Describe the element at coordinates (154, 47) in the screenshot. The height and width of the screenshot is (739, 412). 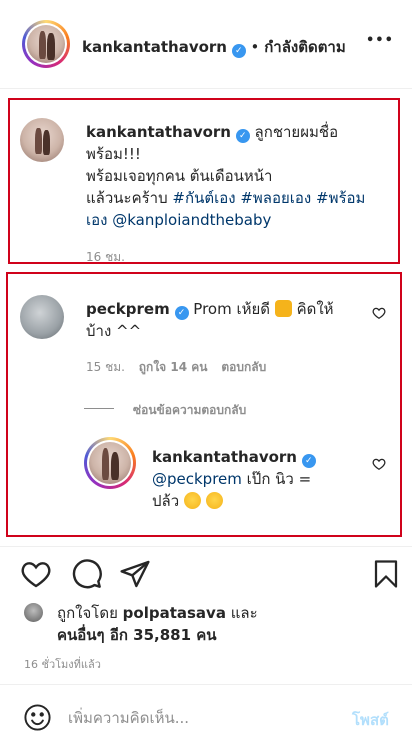
I see `header-username: kankantathavorn` at that location.